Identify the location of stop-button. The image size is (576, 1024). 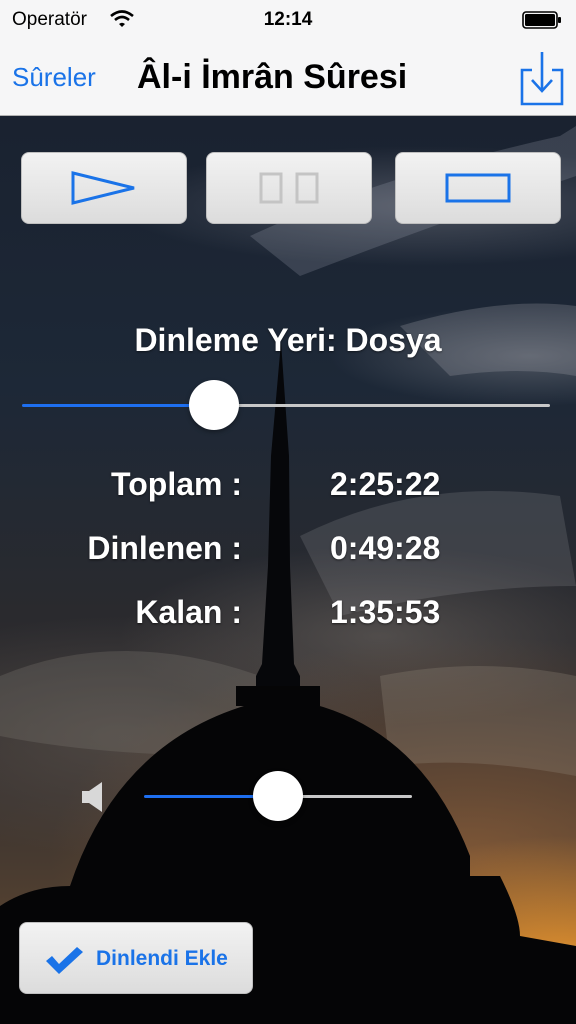
(478, 188).